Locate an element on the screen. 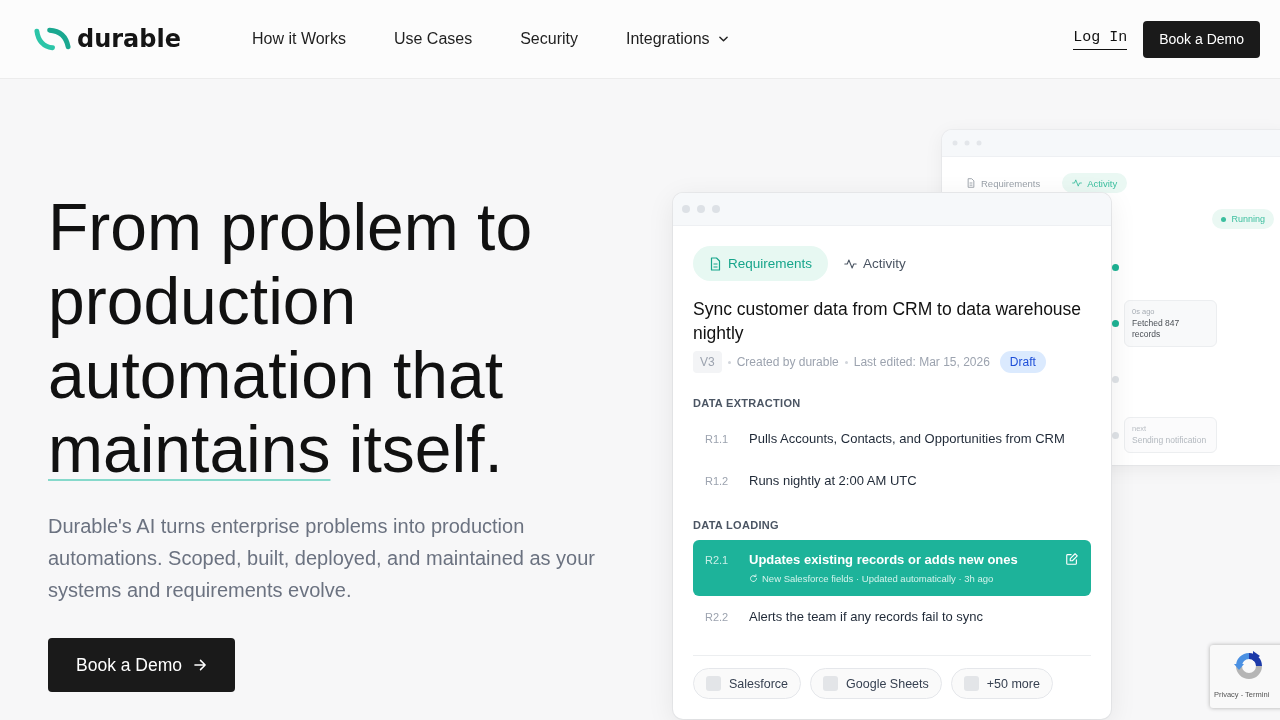 The height and width of the screenshot is (720, 1280). requirement-text: Alerts the team if any records fail to sync is located at coordinates (867, 617).